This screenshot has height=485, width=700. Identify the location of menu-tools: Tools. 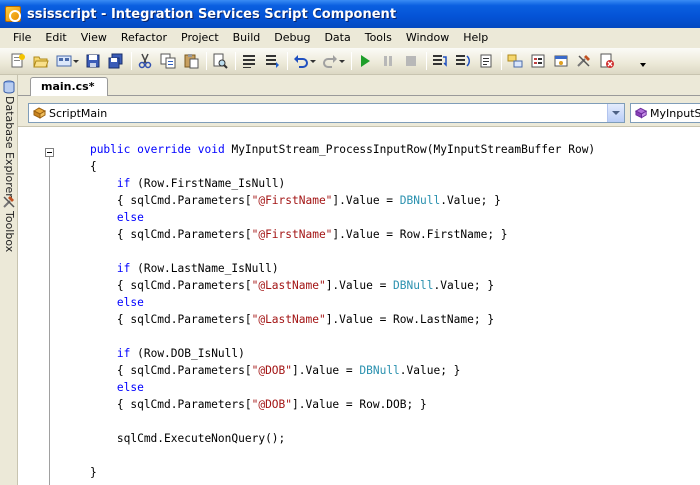
(378, 38).